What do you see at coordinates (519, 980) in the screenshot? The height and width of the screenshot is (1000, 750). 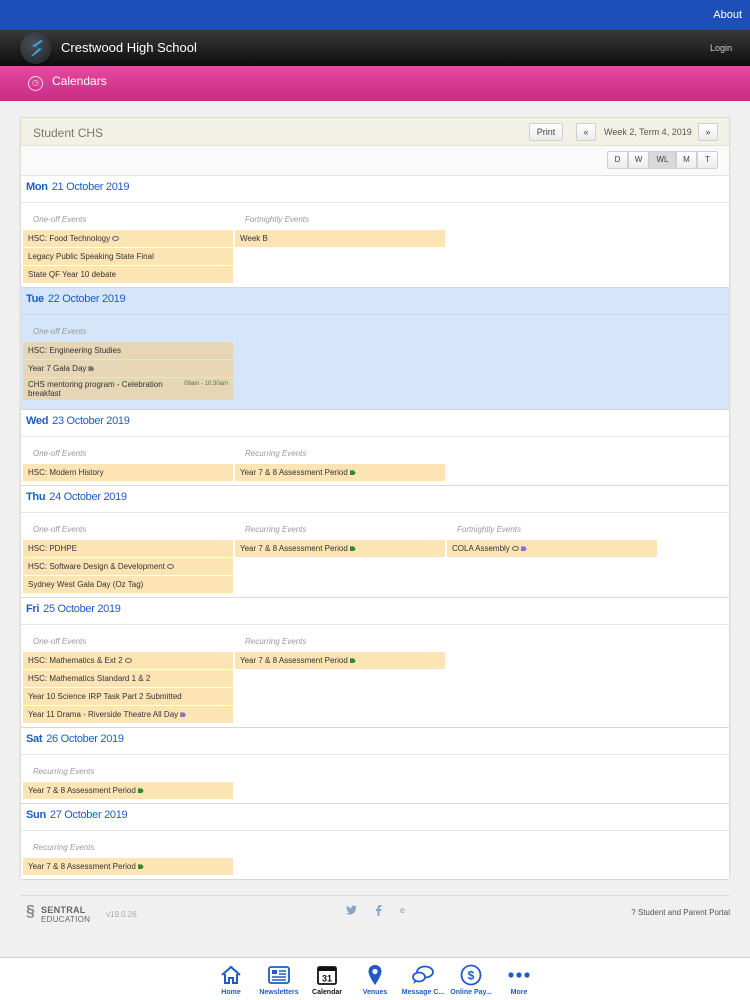 I see `tab-more: More` at bounding box center [519, 980].